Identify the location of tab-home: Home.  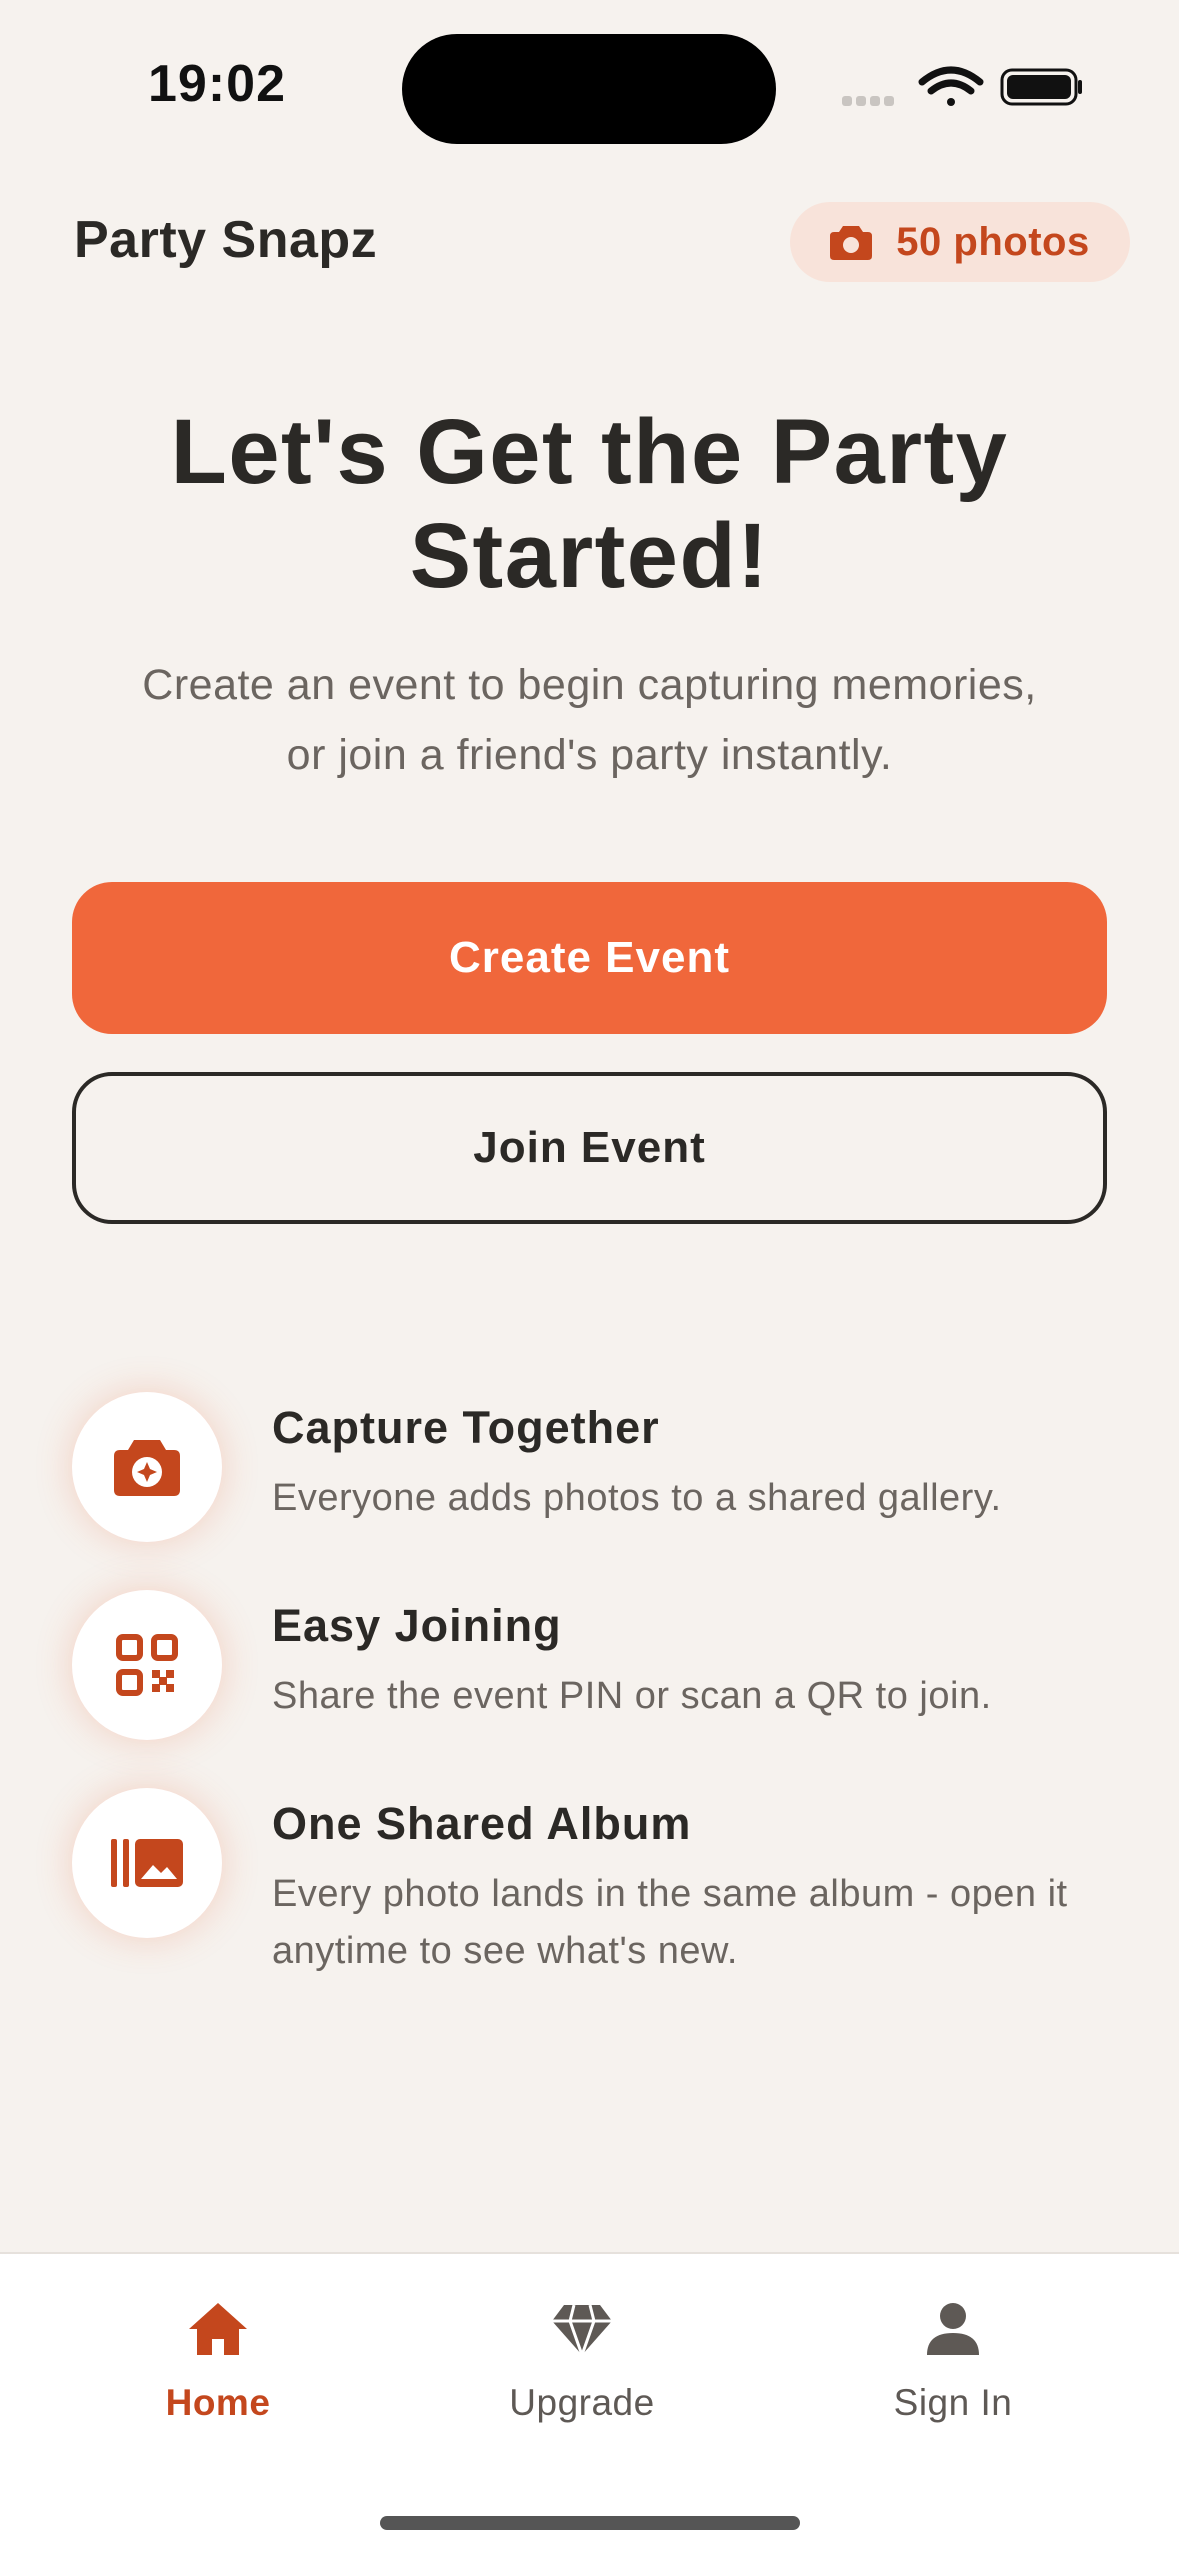
(218, 2369).